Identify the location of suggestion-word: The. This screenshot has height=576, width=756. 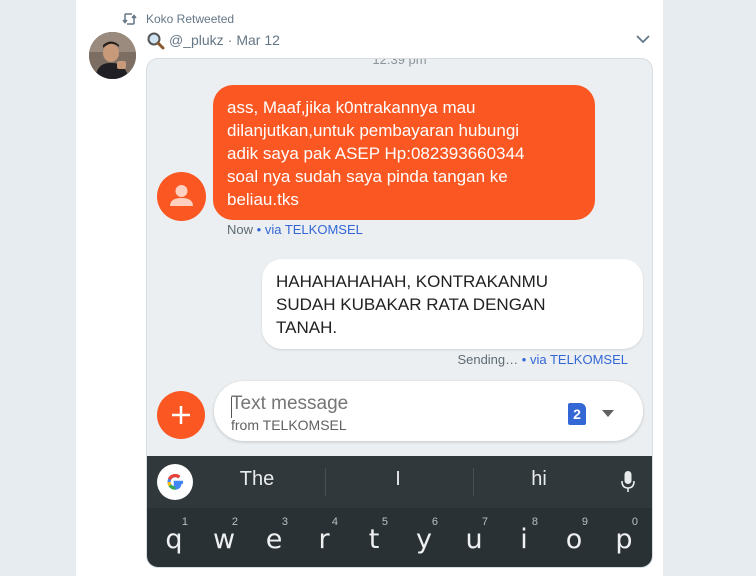
(257, 479).